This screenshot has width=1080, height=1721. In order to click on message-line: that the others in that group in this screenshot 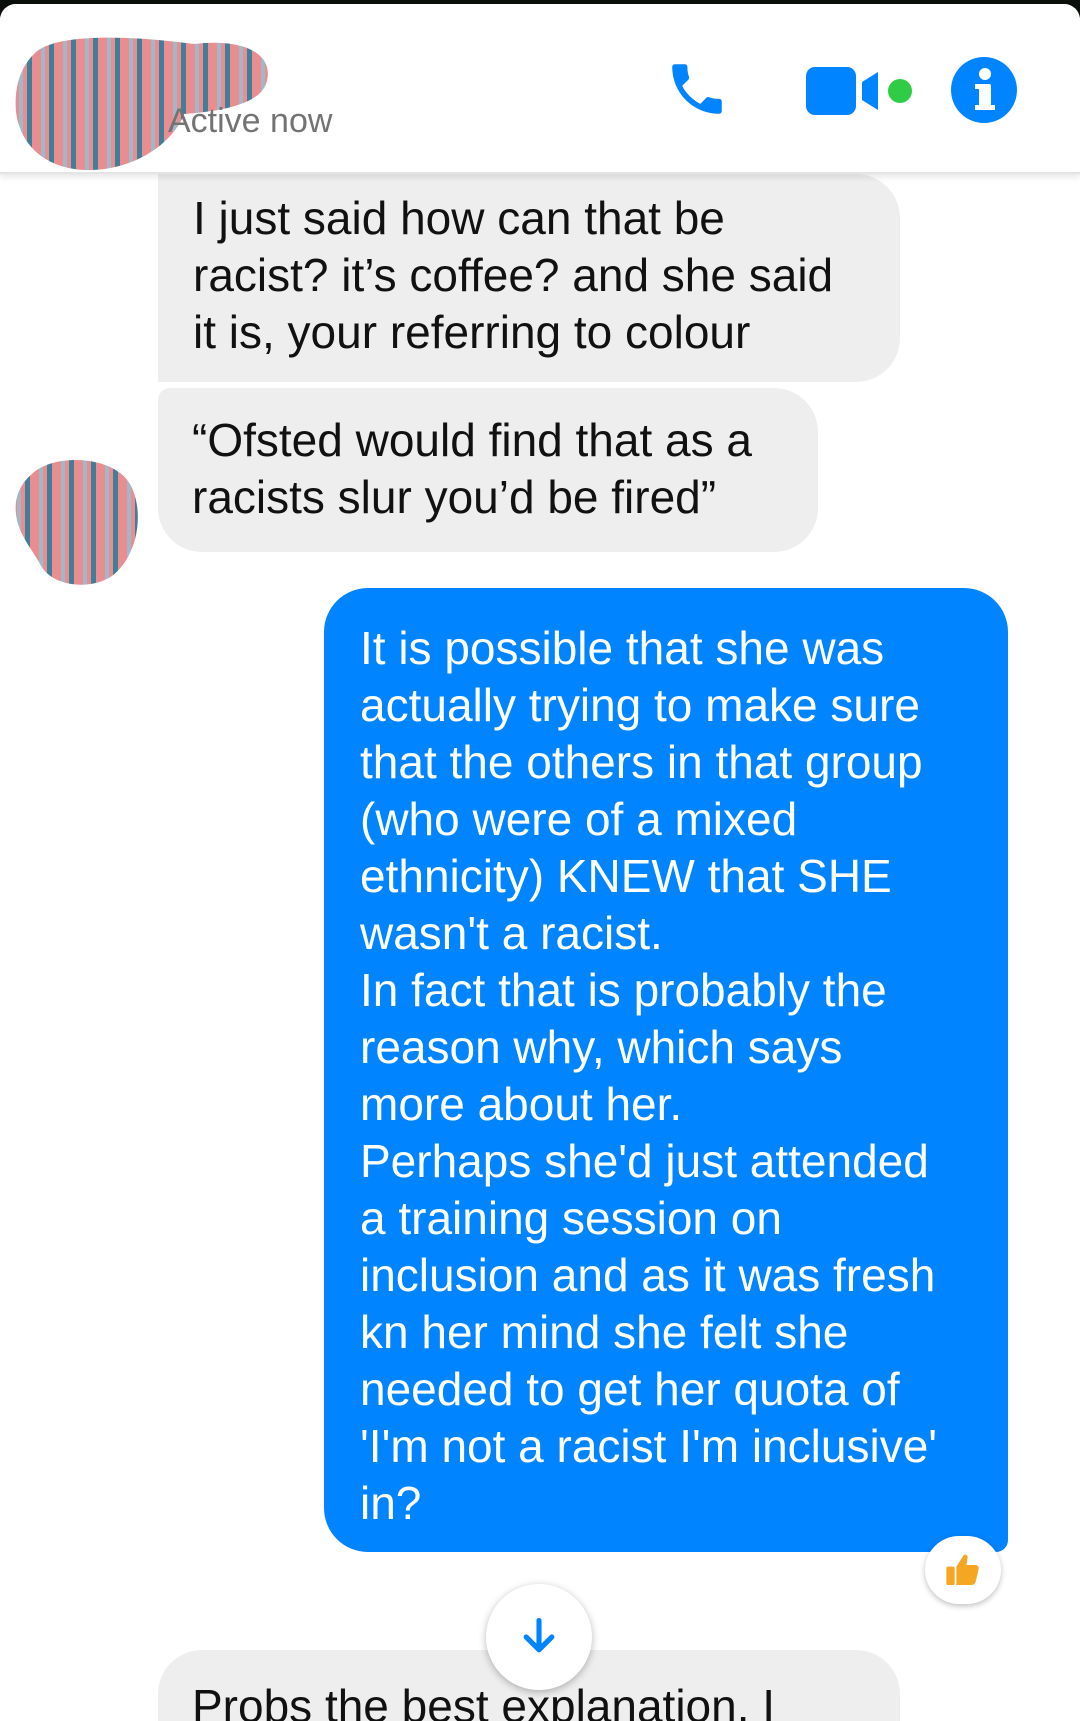, I will do `click(641, 762)`.